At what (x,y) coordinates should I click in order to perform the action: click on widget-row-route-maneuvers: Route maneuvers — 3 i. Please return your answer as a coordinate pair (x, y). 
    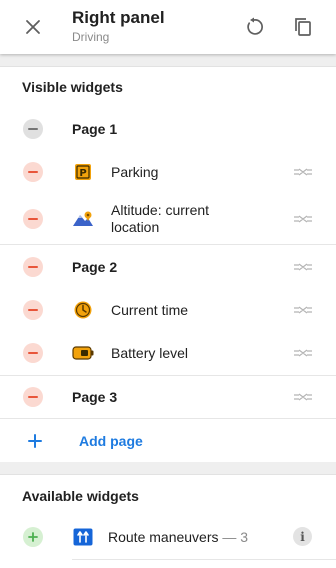
    Looking at the image, I should click on (168, 537).